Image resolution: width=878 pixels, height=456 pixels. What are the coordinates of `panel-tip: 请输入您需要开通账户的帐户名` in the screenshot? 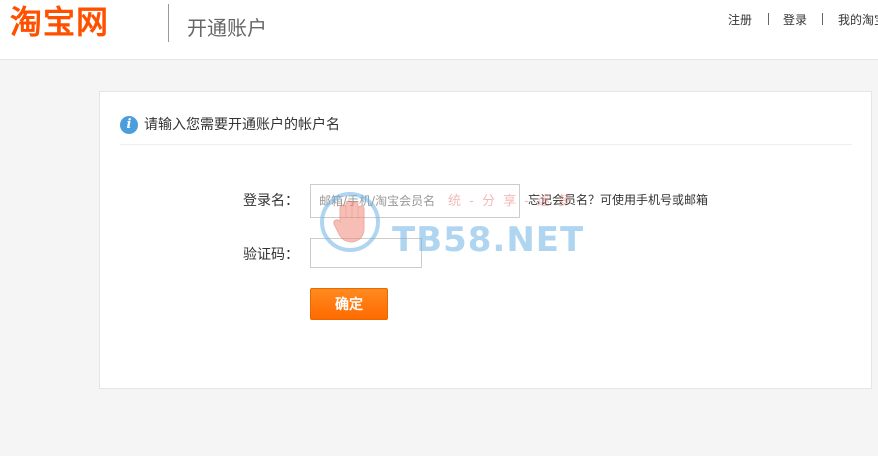 It's located at (242, 125).